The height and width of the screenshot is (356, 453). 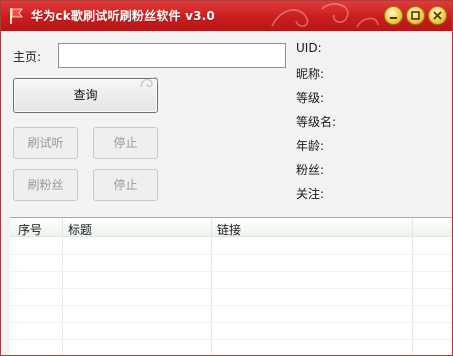 I want to click on brush-listen-button: 刷试听, so click(x=45, y=143).